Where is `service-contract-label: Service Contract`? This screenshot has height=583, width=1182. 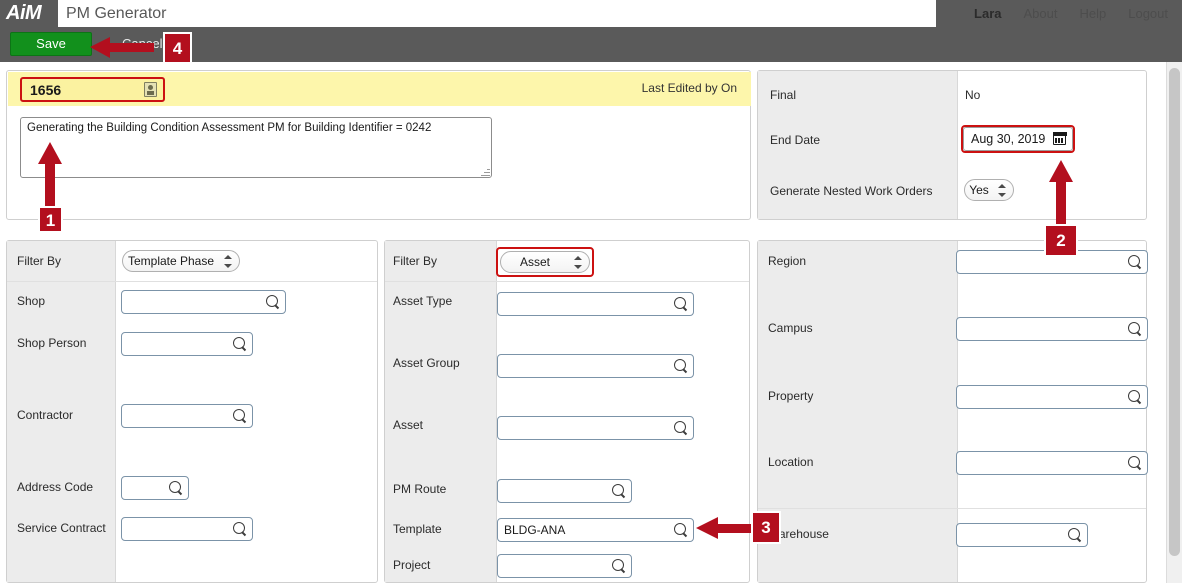 service-contract-label: Service Contract is located at coordinates (61, 528).